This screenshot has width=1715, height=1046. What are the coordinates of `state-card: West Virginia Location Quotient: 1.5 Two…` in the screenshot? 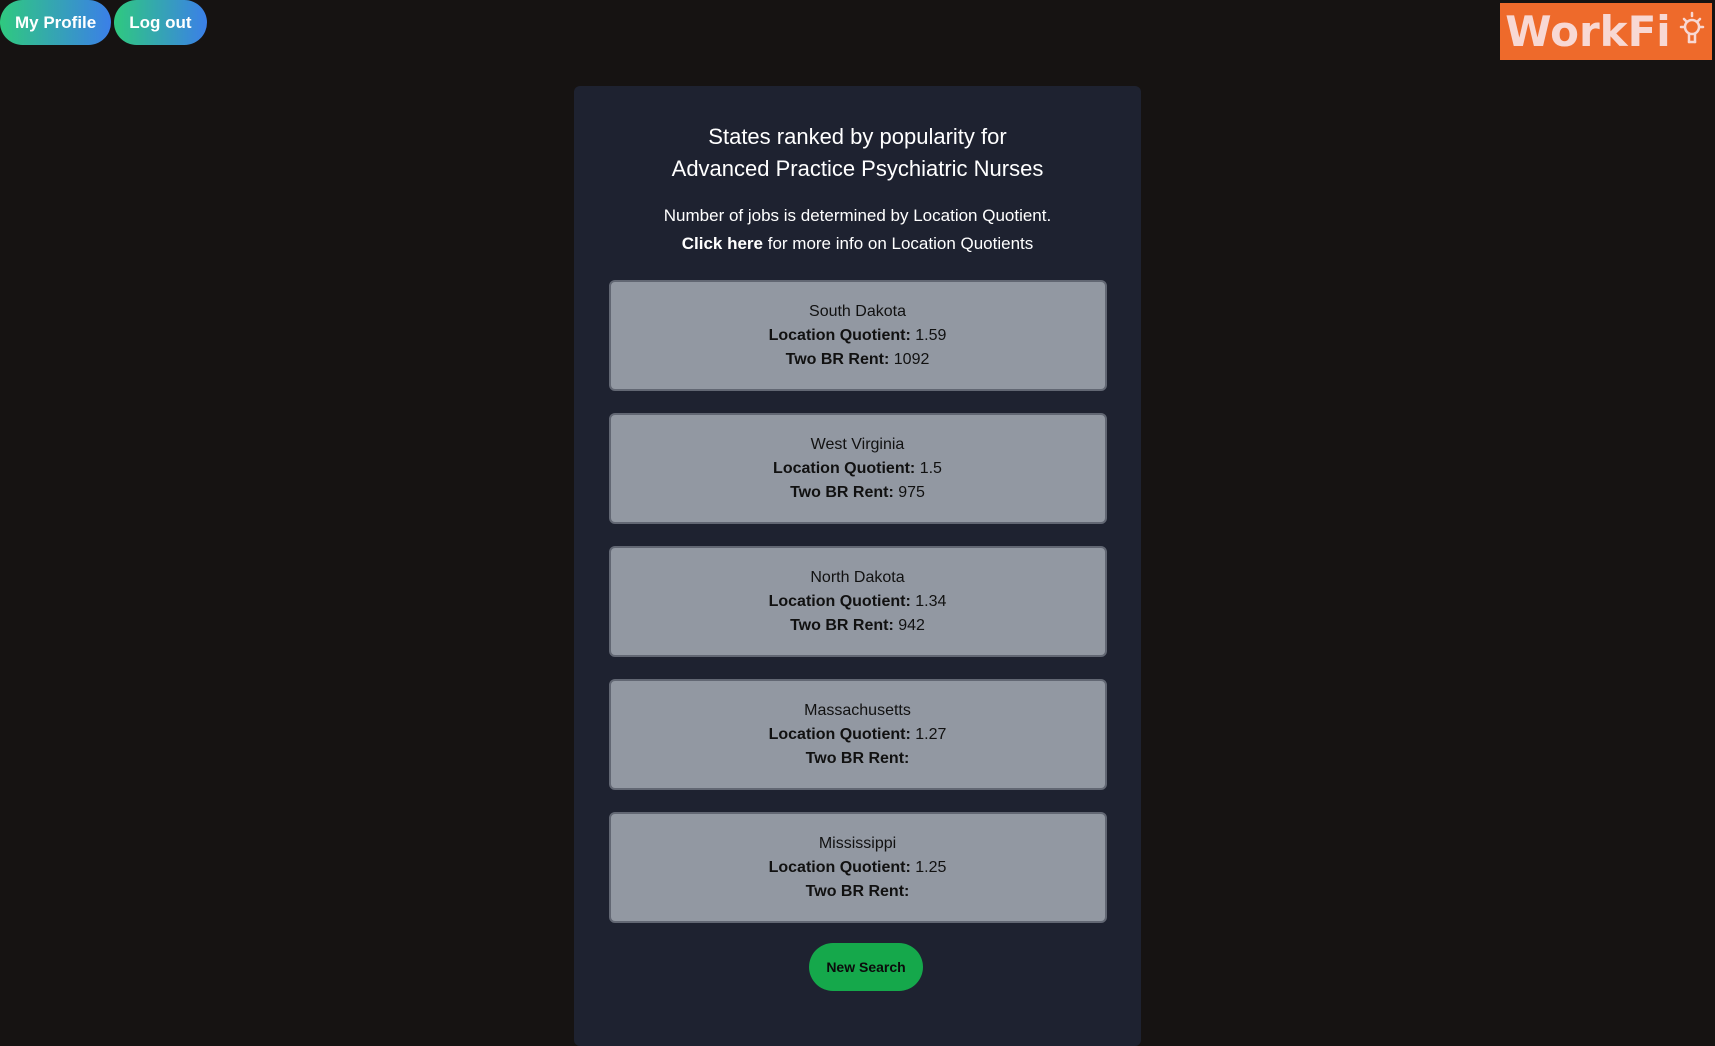 It's located at (857, 468).